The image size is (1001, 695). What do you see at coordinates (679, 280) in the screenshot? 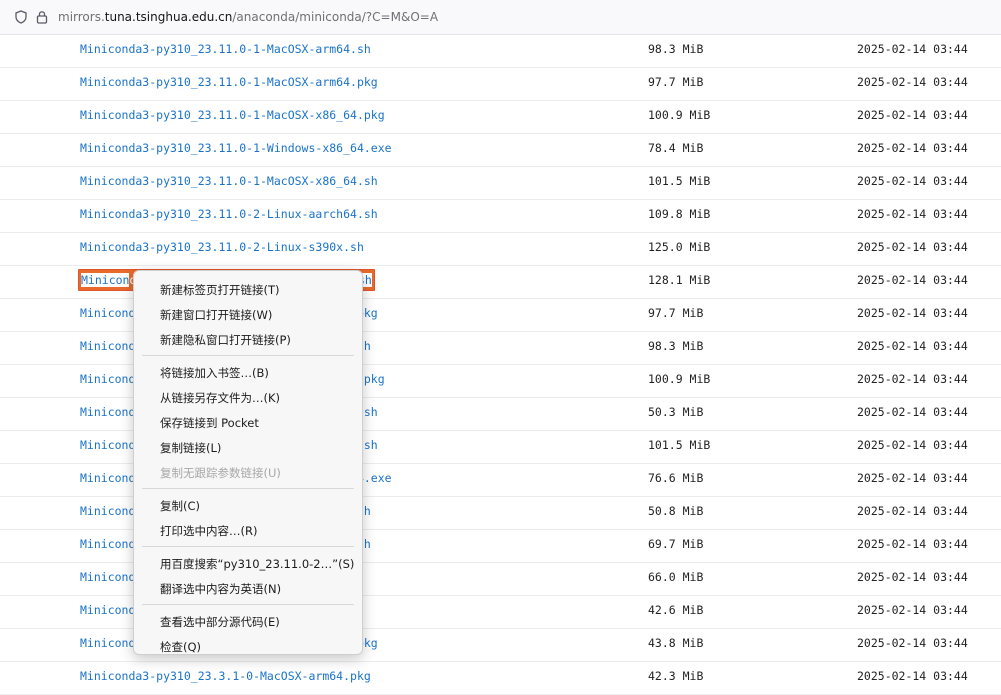
I see `file-size: 128.1 MiB` at bounding box center [679, 280].